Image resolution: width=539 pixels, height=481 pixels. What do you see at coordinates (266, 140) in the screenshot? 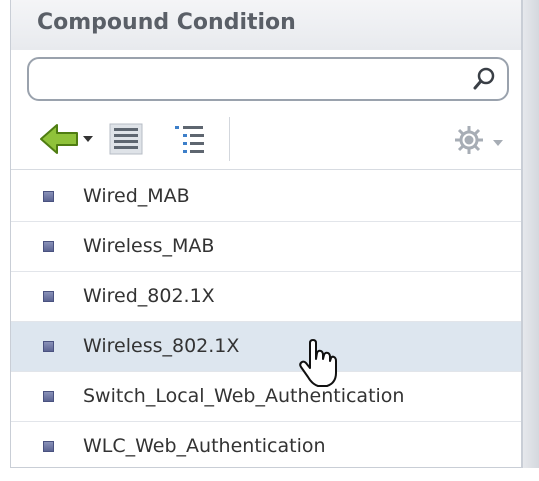
I see `toolbar` at bounding box center [266, 140].